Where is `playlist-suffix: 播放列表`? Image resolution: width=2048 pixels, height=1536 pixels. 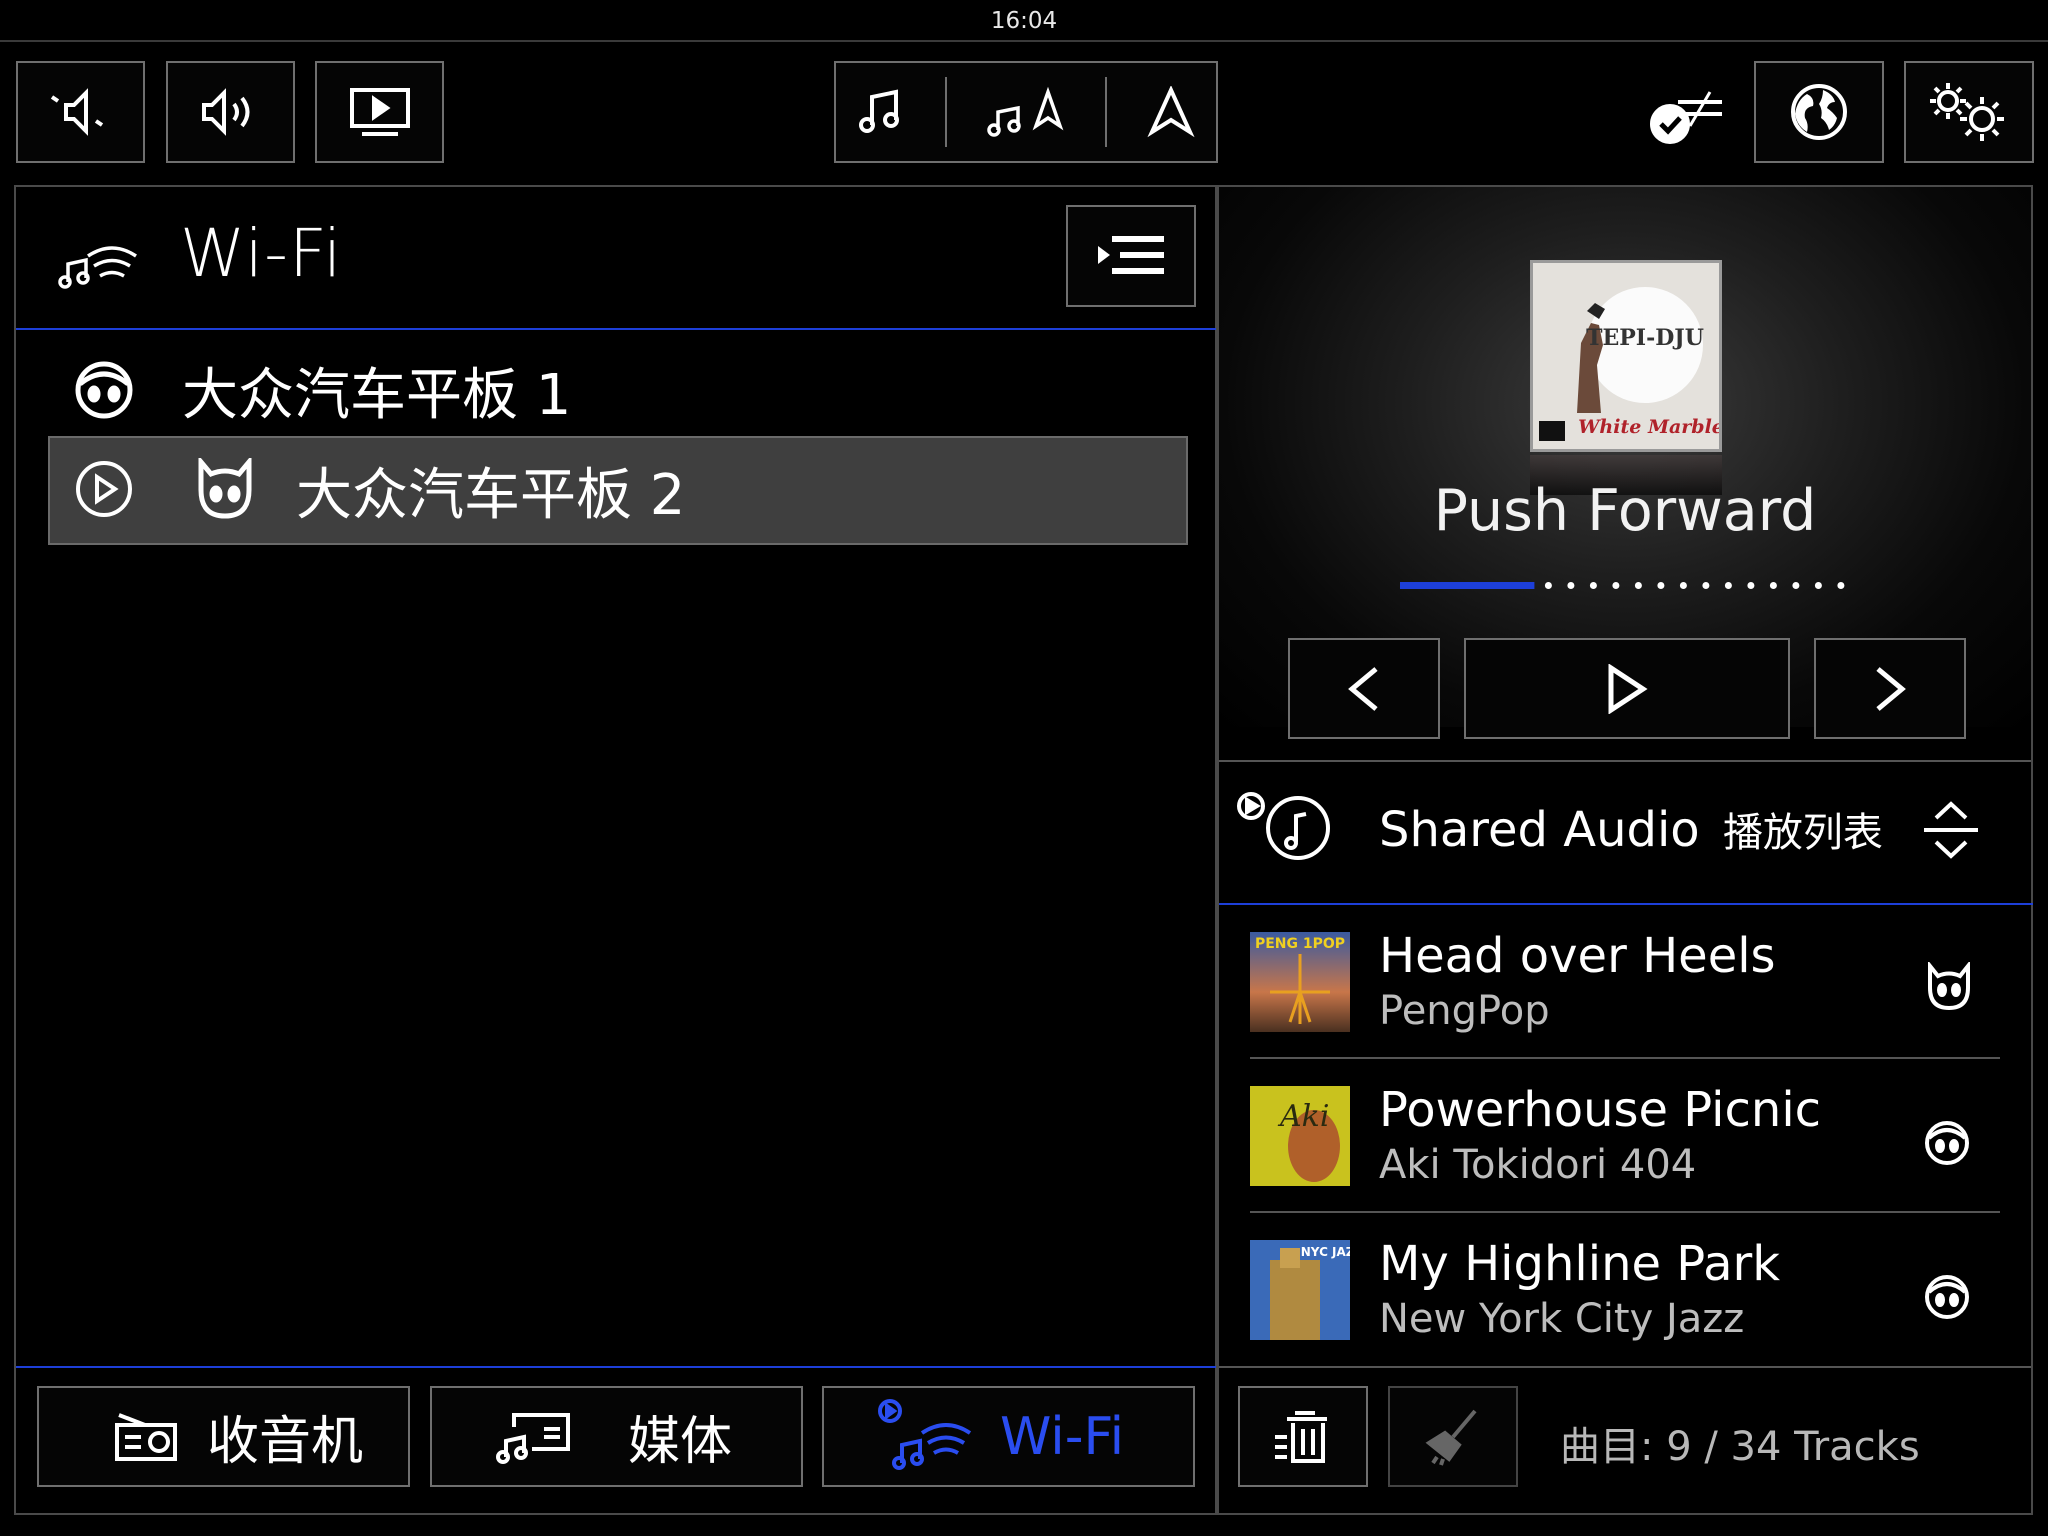
playlist-suffix: 播放列表 is located at coordinates (1802, 833).